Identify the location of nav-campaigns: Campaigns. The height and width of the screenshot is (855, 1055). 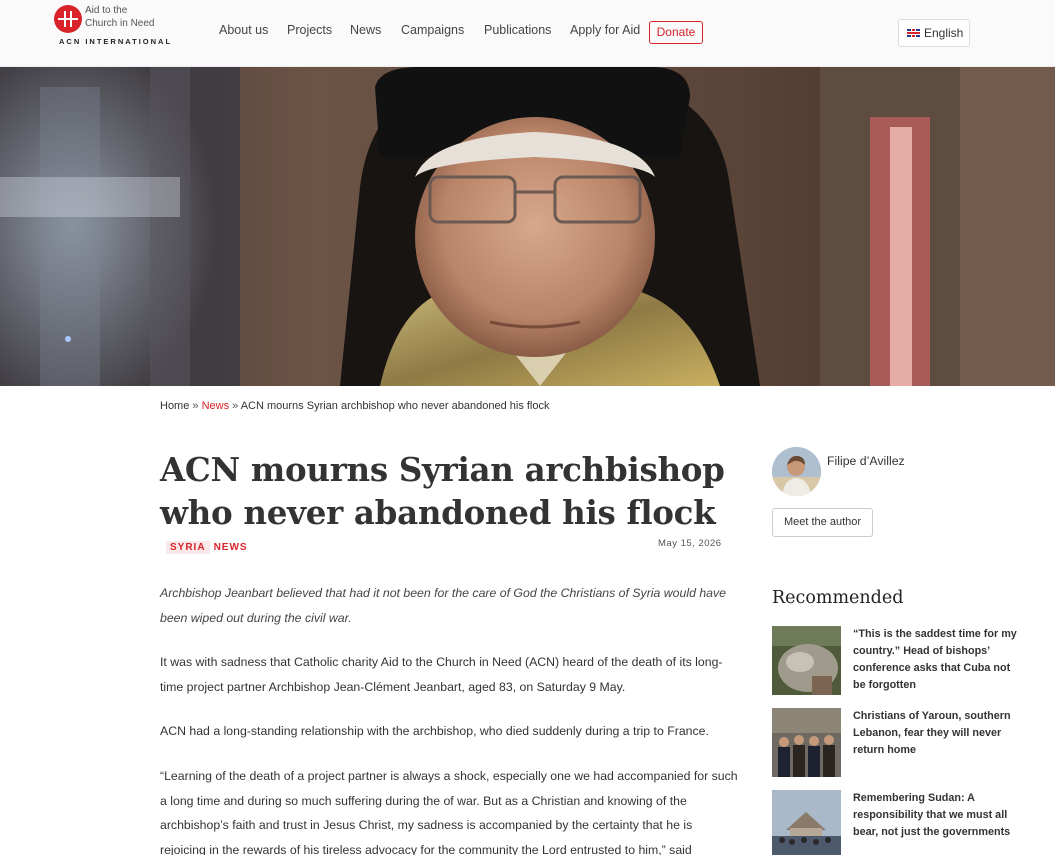
(432, 30).